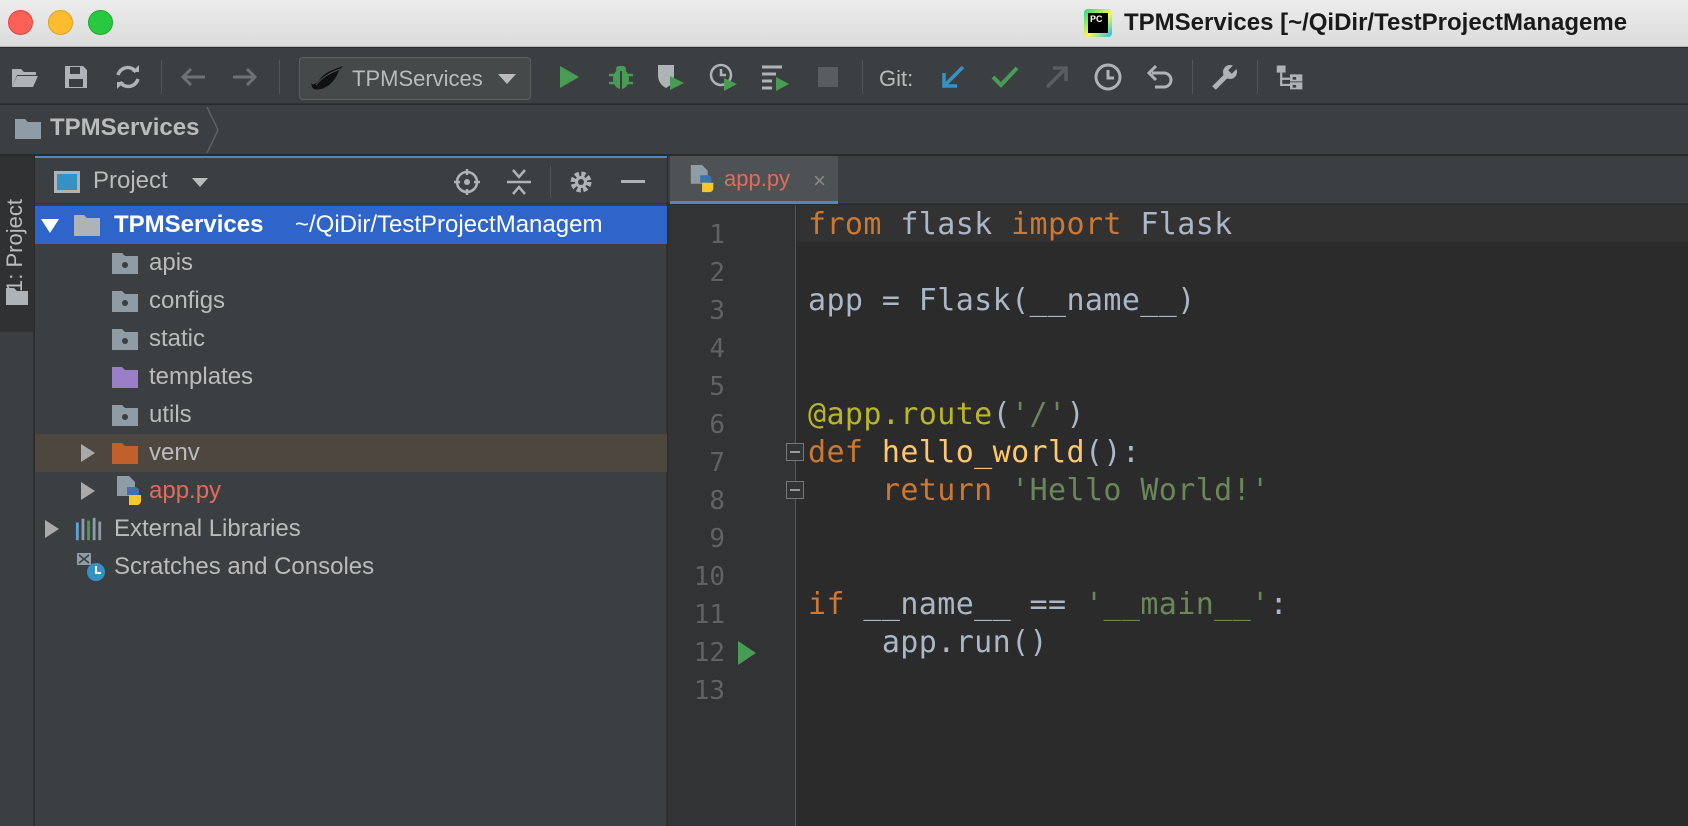 This screenshot has width=1688, height=826. I want to click on locate-file-icon, so click(467, 182).